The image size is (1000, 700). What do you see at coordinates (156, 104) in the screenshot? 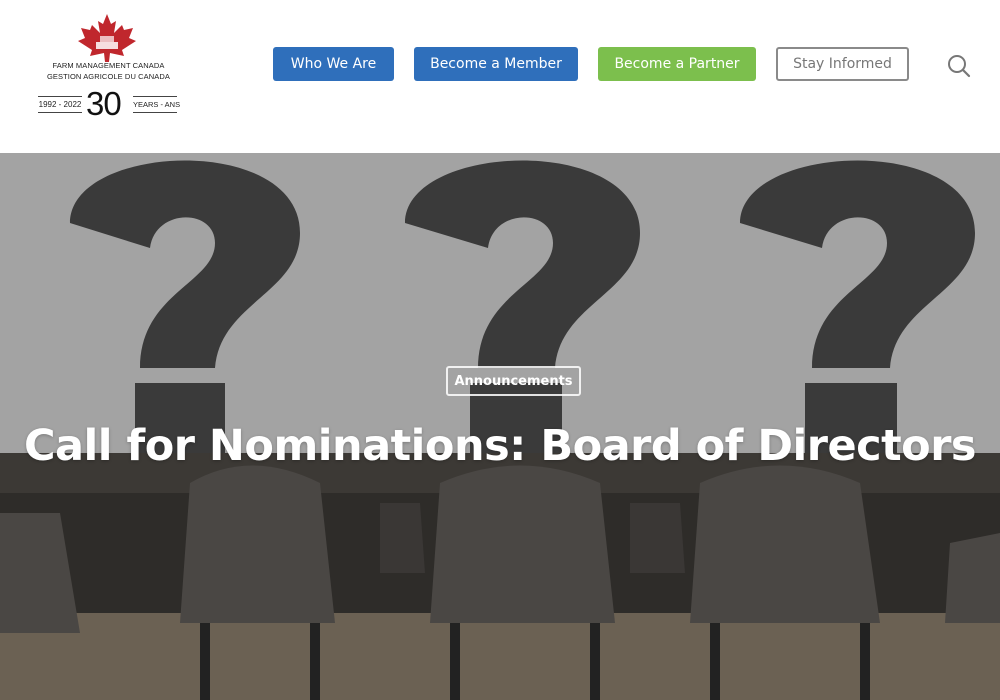
I see `logo-years-label: YEARS - ANS` at bounding box center [156, 104].